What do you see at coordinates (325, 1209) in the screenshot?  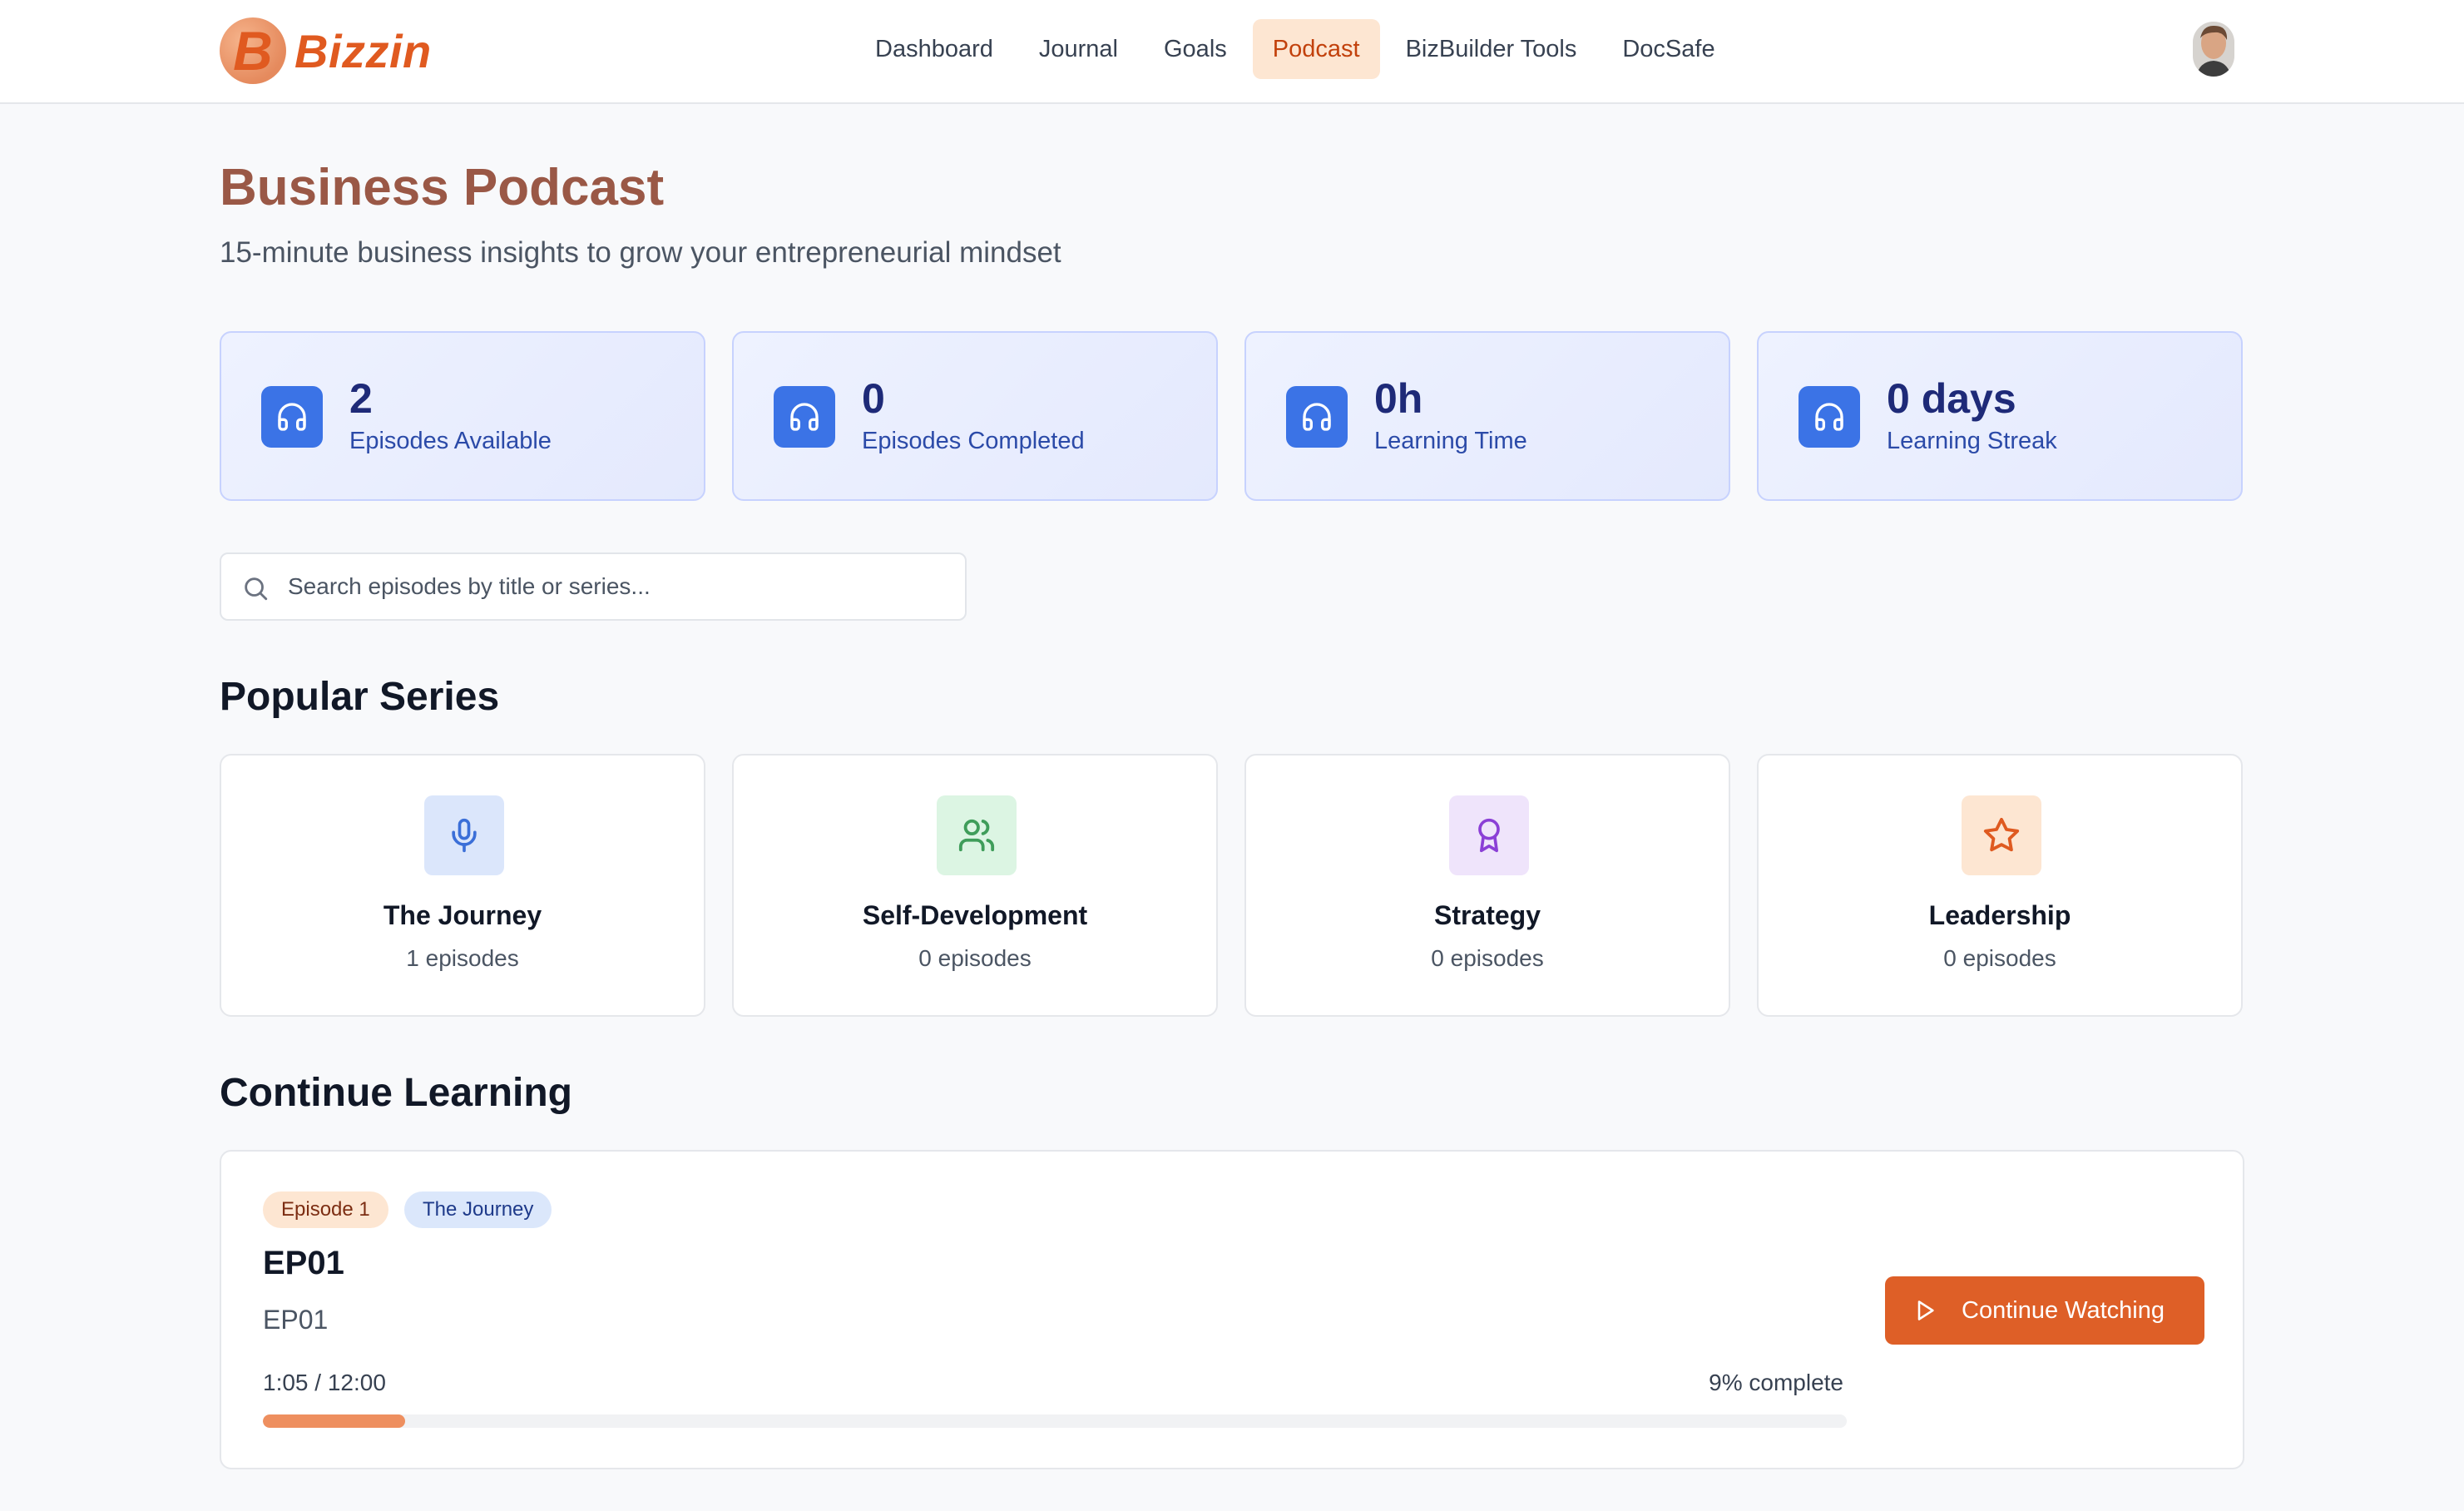 I see `episode-badge: Episode 1` at bounding box center [325, 1209].